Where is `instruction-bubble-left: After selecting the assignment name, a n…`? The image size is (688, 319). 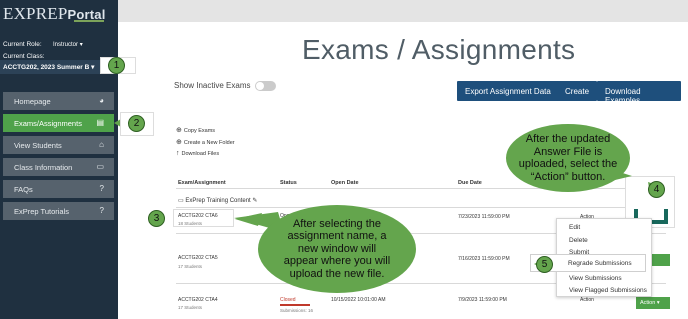 instruction-bubble-left: After selecting the assignment name, a n… is located at coordinates (337, 249).